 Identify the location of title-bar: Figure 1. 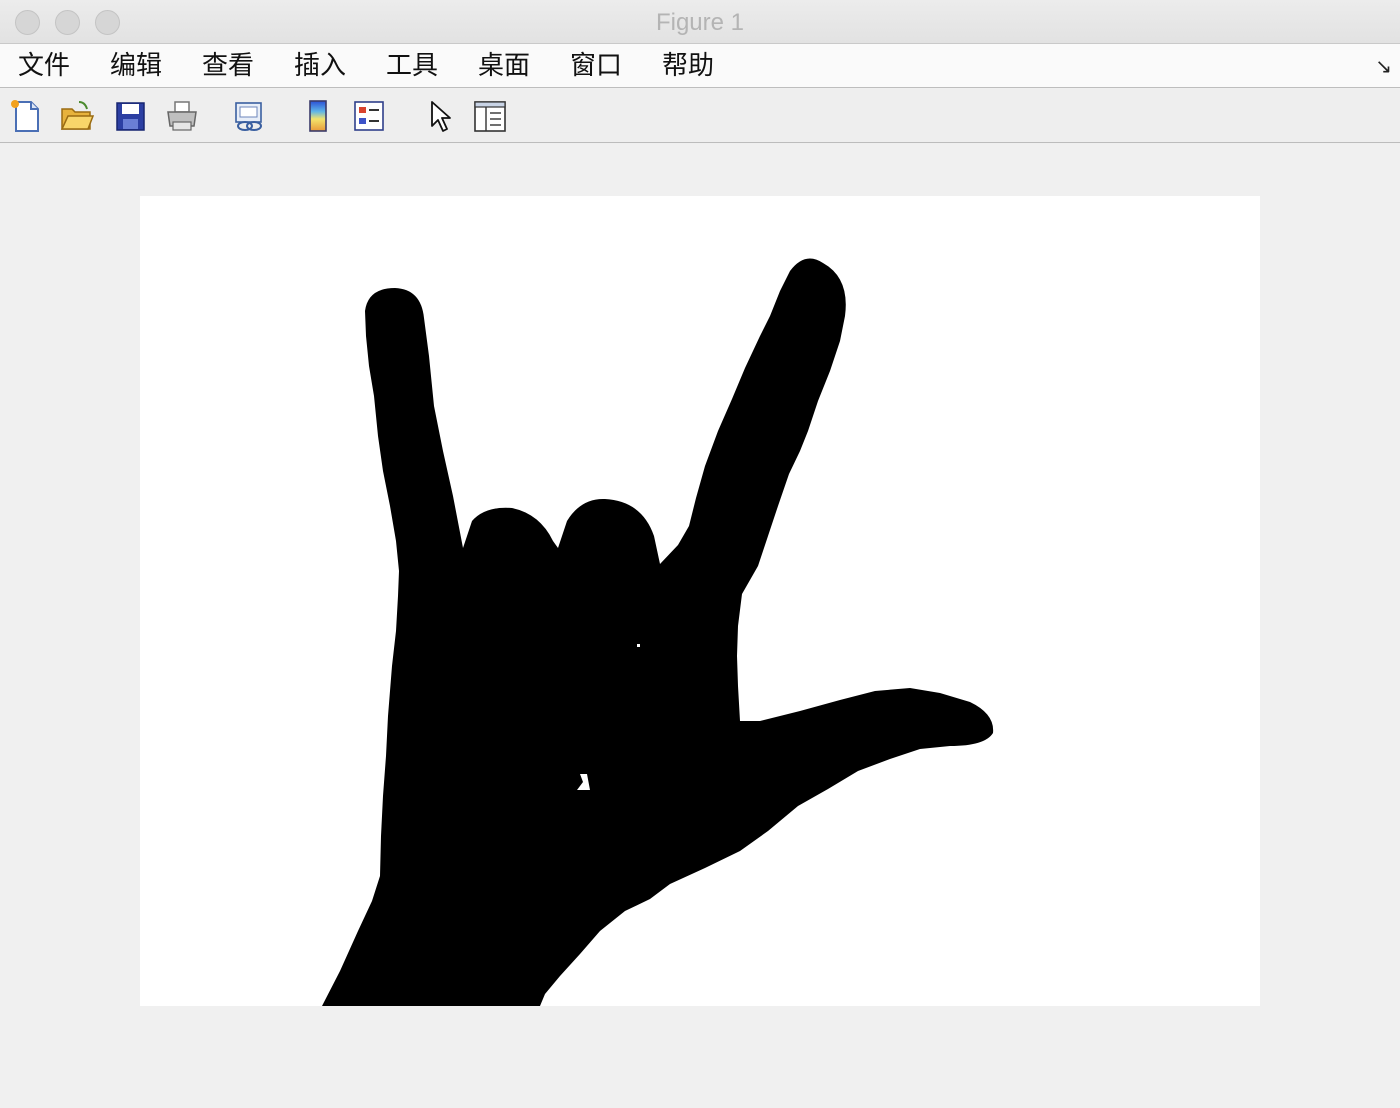
(700, 22).